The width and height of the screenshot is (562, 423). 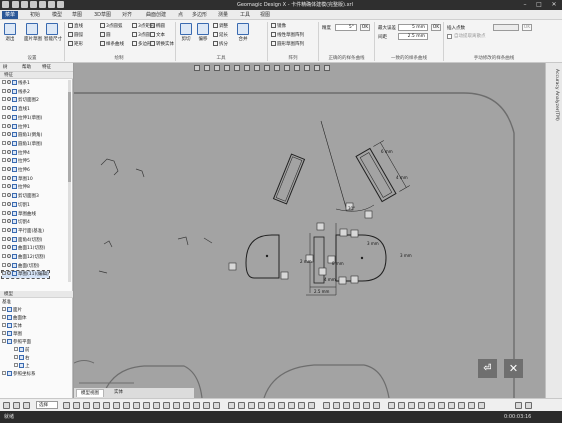 What do you see at coordinates (436, 27) in the screenshot?
I see `max-error-ok-button: OK` at bounding box center [436, 27].